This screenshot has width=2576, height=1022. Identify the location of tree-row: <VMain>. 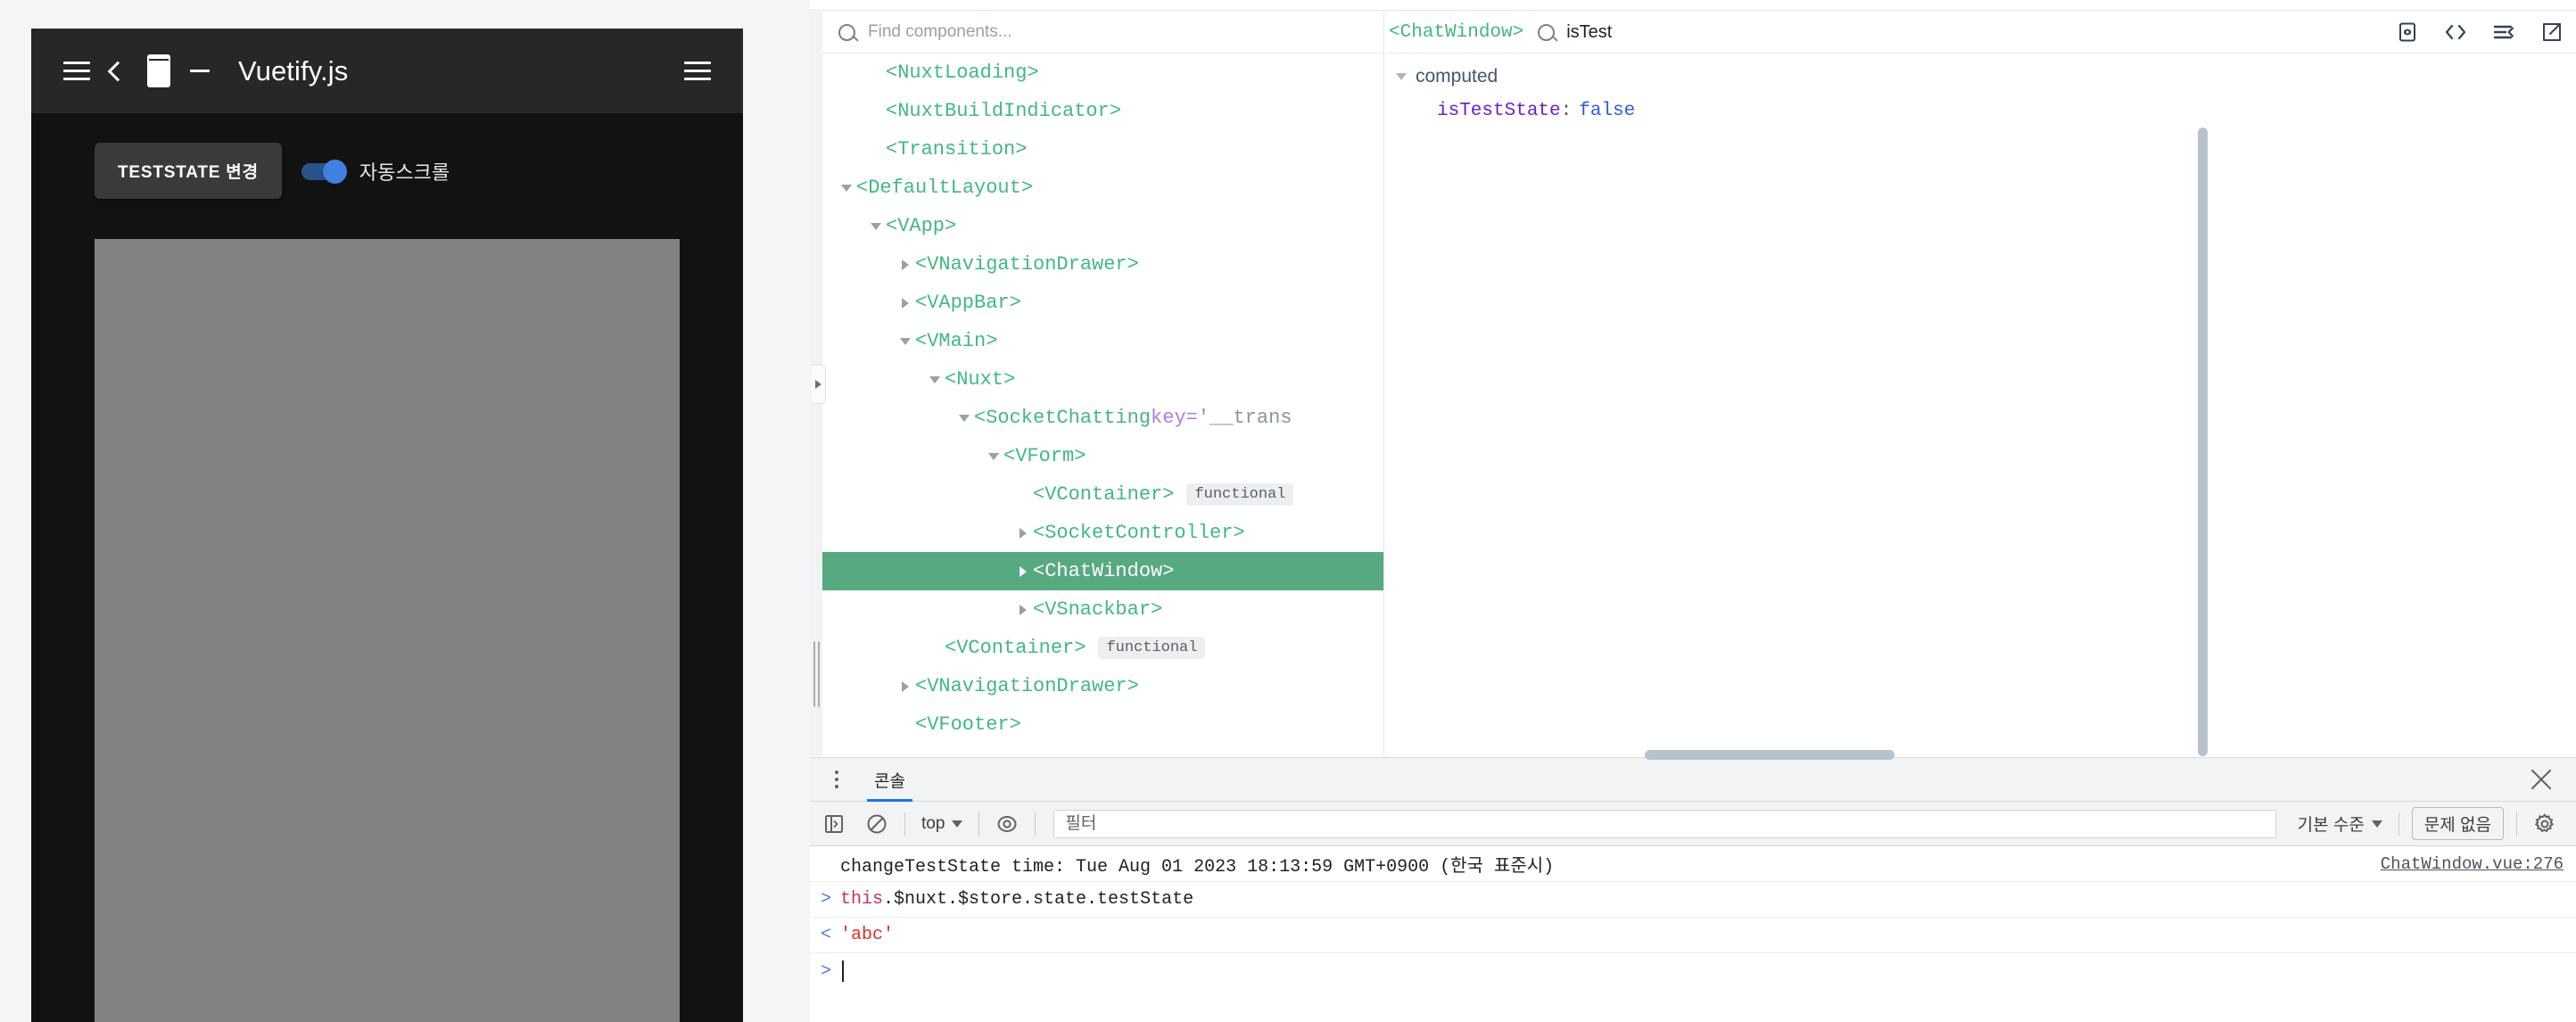
(1102, 341).